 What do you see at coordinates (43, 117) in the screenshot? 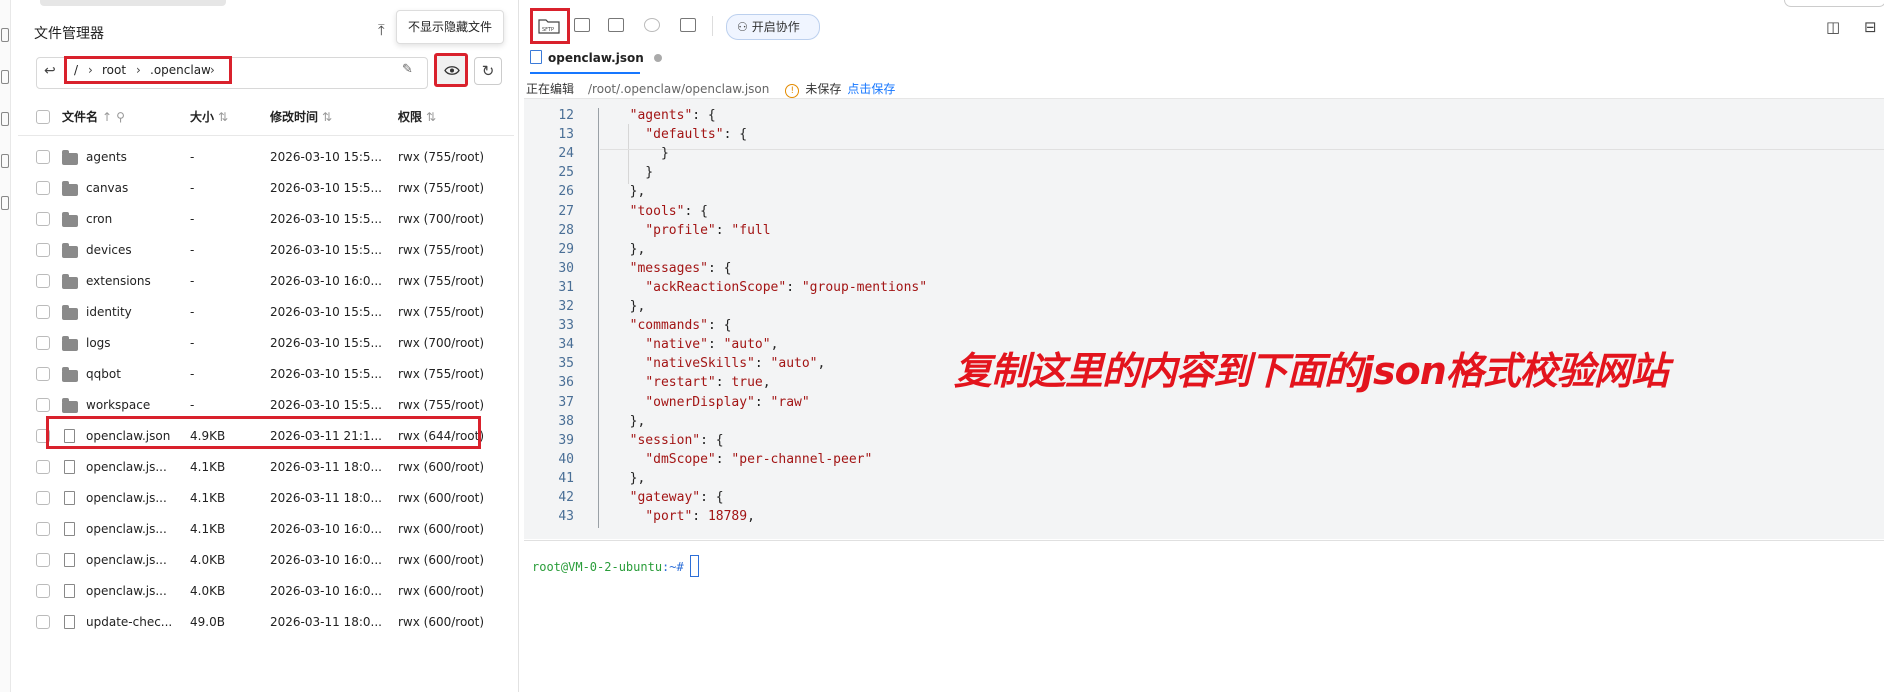
I see `select-all-checkbox` at bounding box center [43, 117].